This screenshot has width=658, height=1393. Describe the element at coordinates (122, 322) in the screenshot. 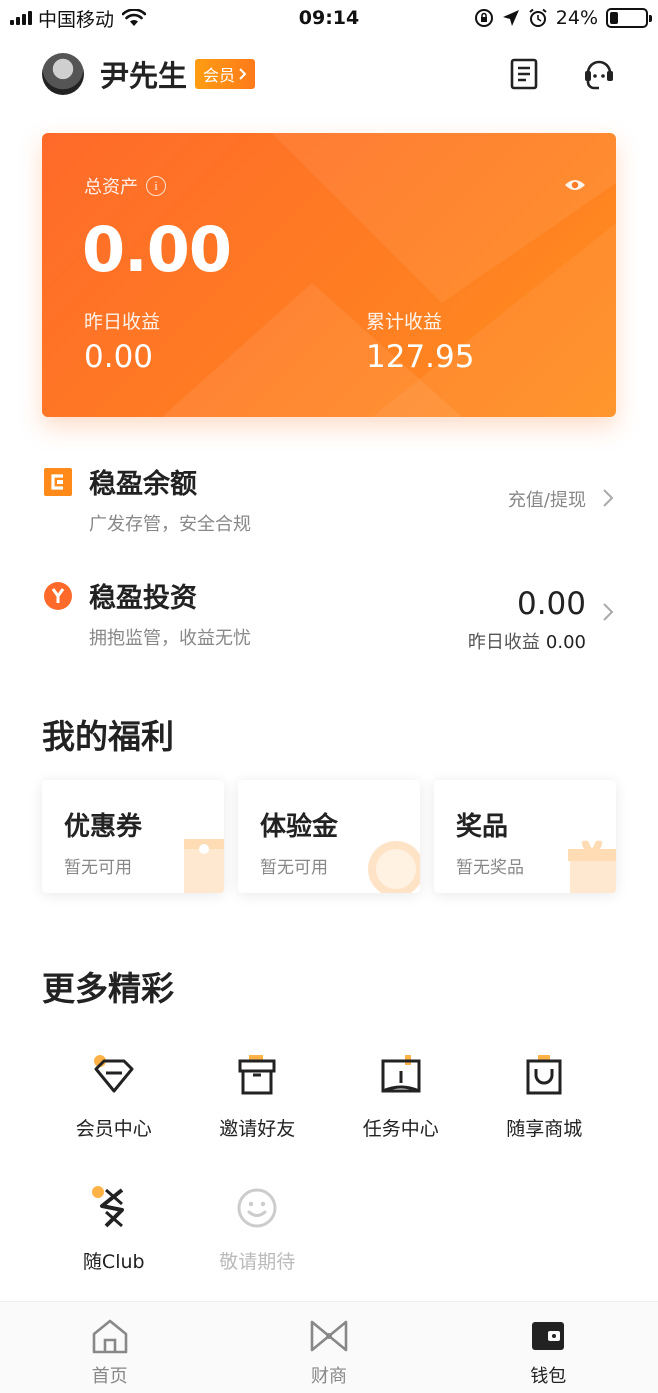

I see `yesterday-earnings-label: 昨日收益` at that location.